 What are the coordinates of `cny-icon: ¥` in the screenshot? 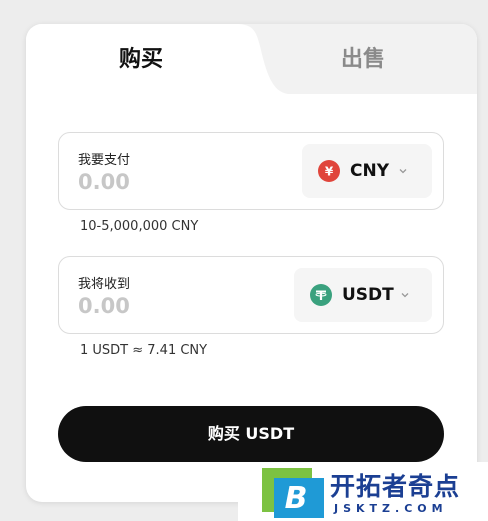 It's located at (329, 171).